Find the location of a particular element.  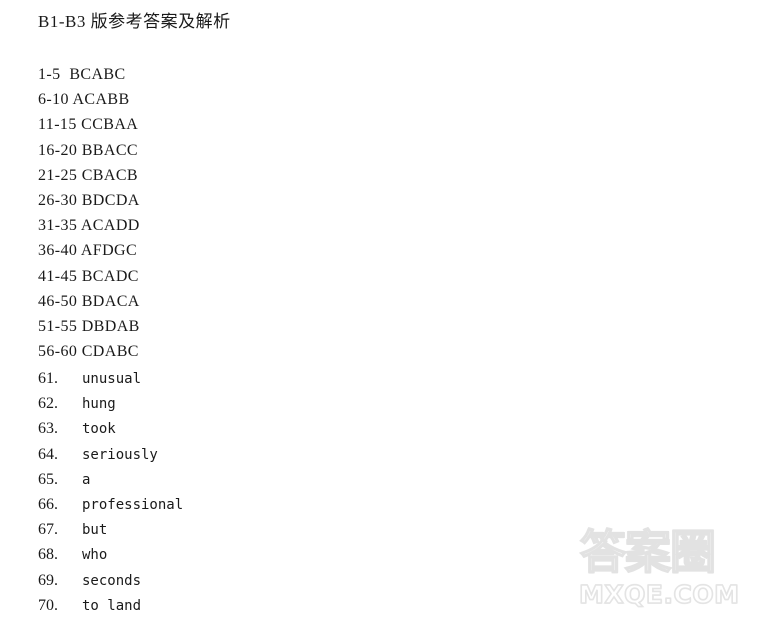

blank-number: 70. is located at coordinates (48, 605).